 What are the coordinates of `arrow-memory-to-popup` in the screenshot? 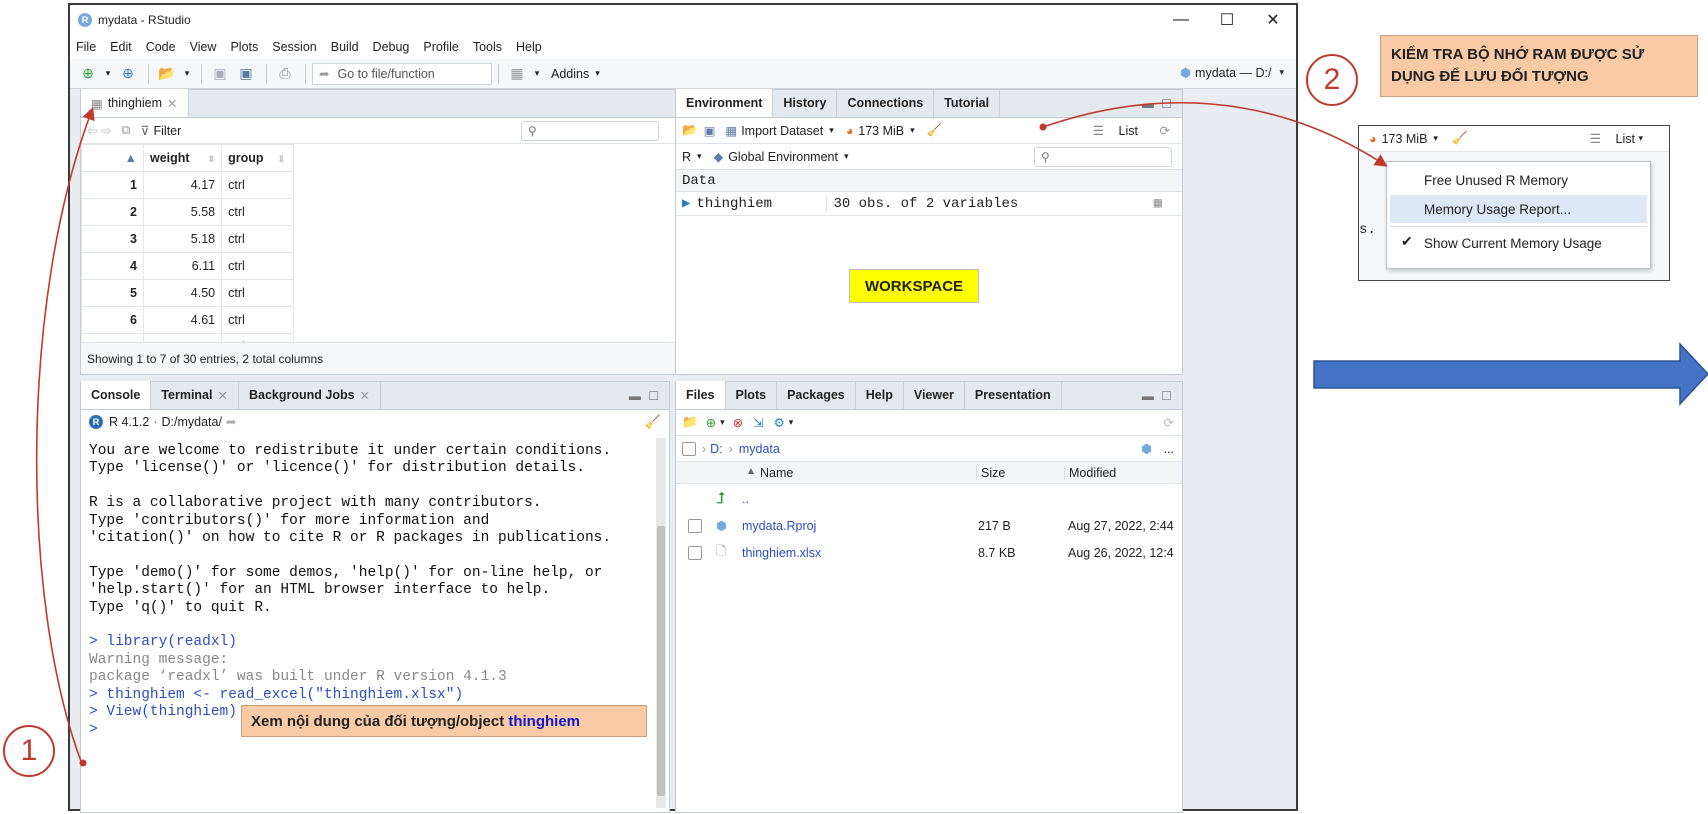 It's located at (1215, 134).